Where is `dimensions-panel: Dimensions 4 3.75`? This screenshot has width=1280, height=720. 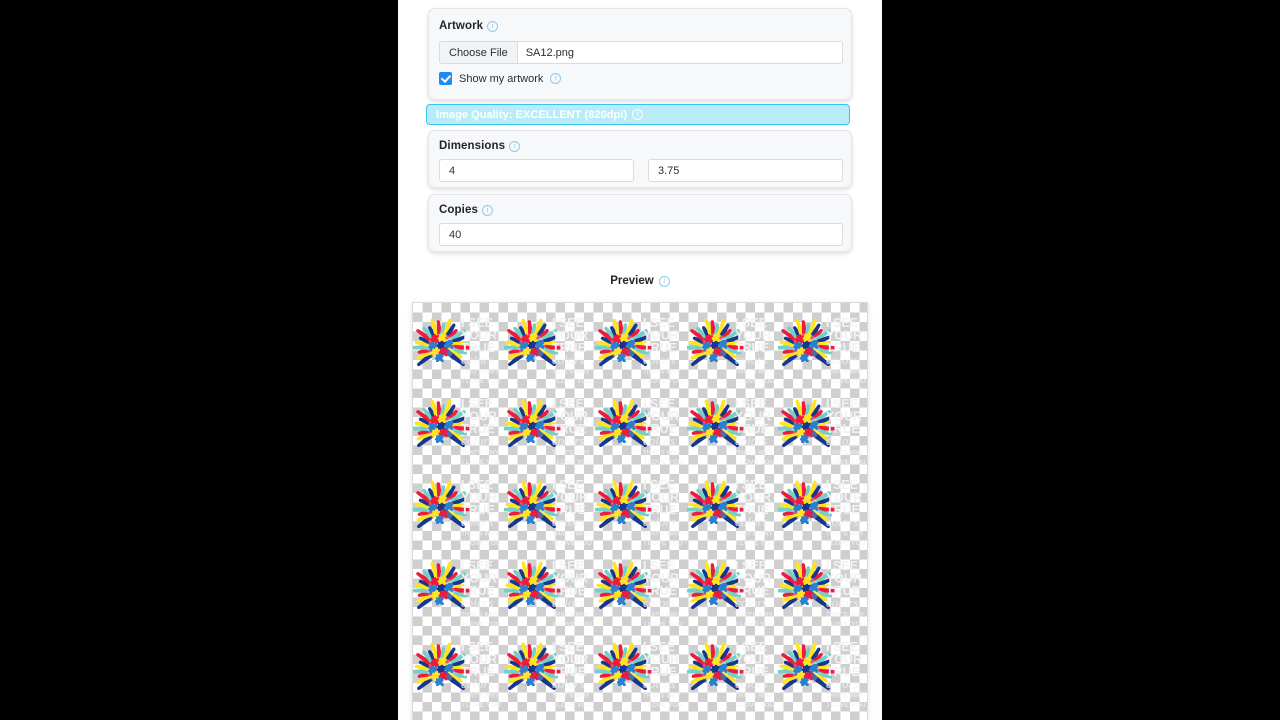 dimensions-panel: Dimensions 4 3.75 is located at coordinates (640, 159).